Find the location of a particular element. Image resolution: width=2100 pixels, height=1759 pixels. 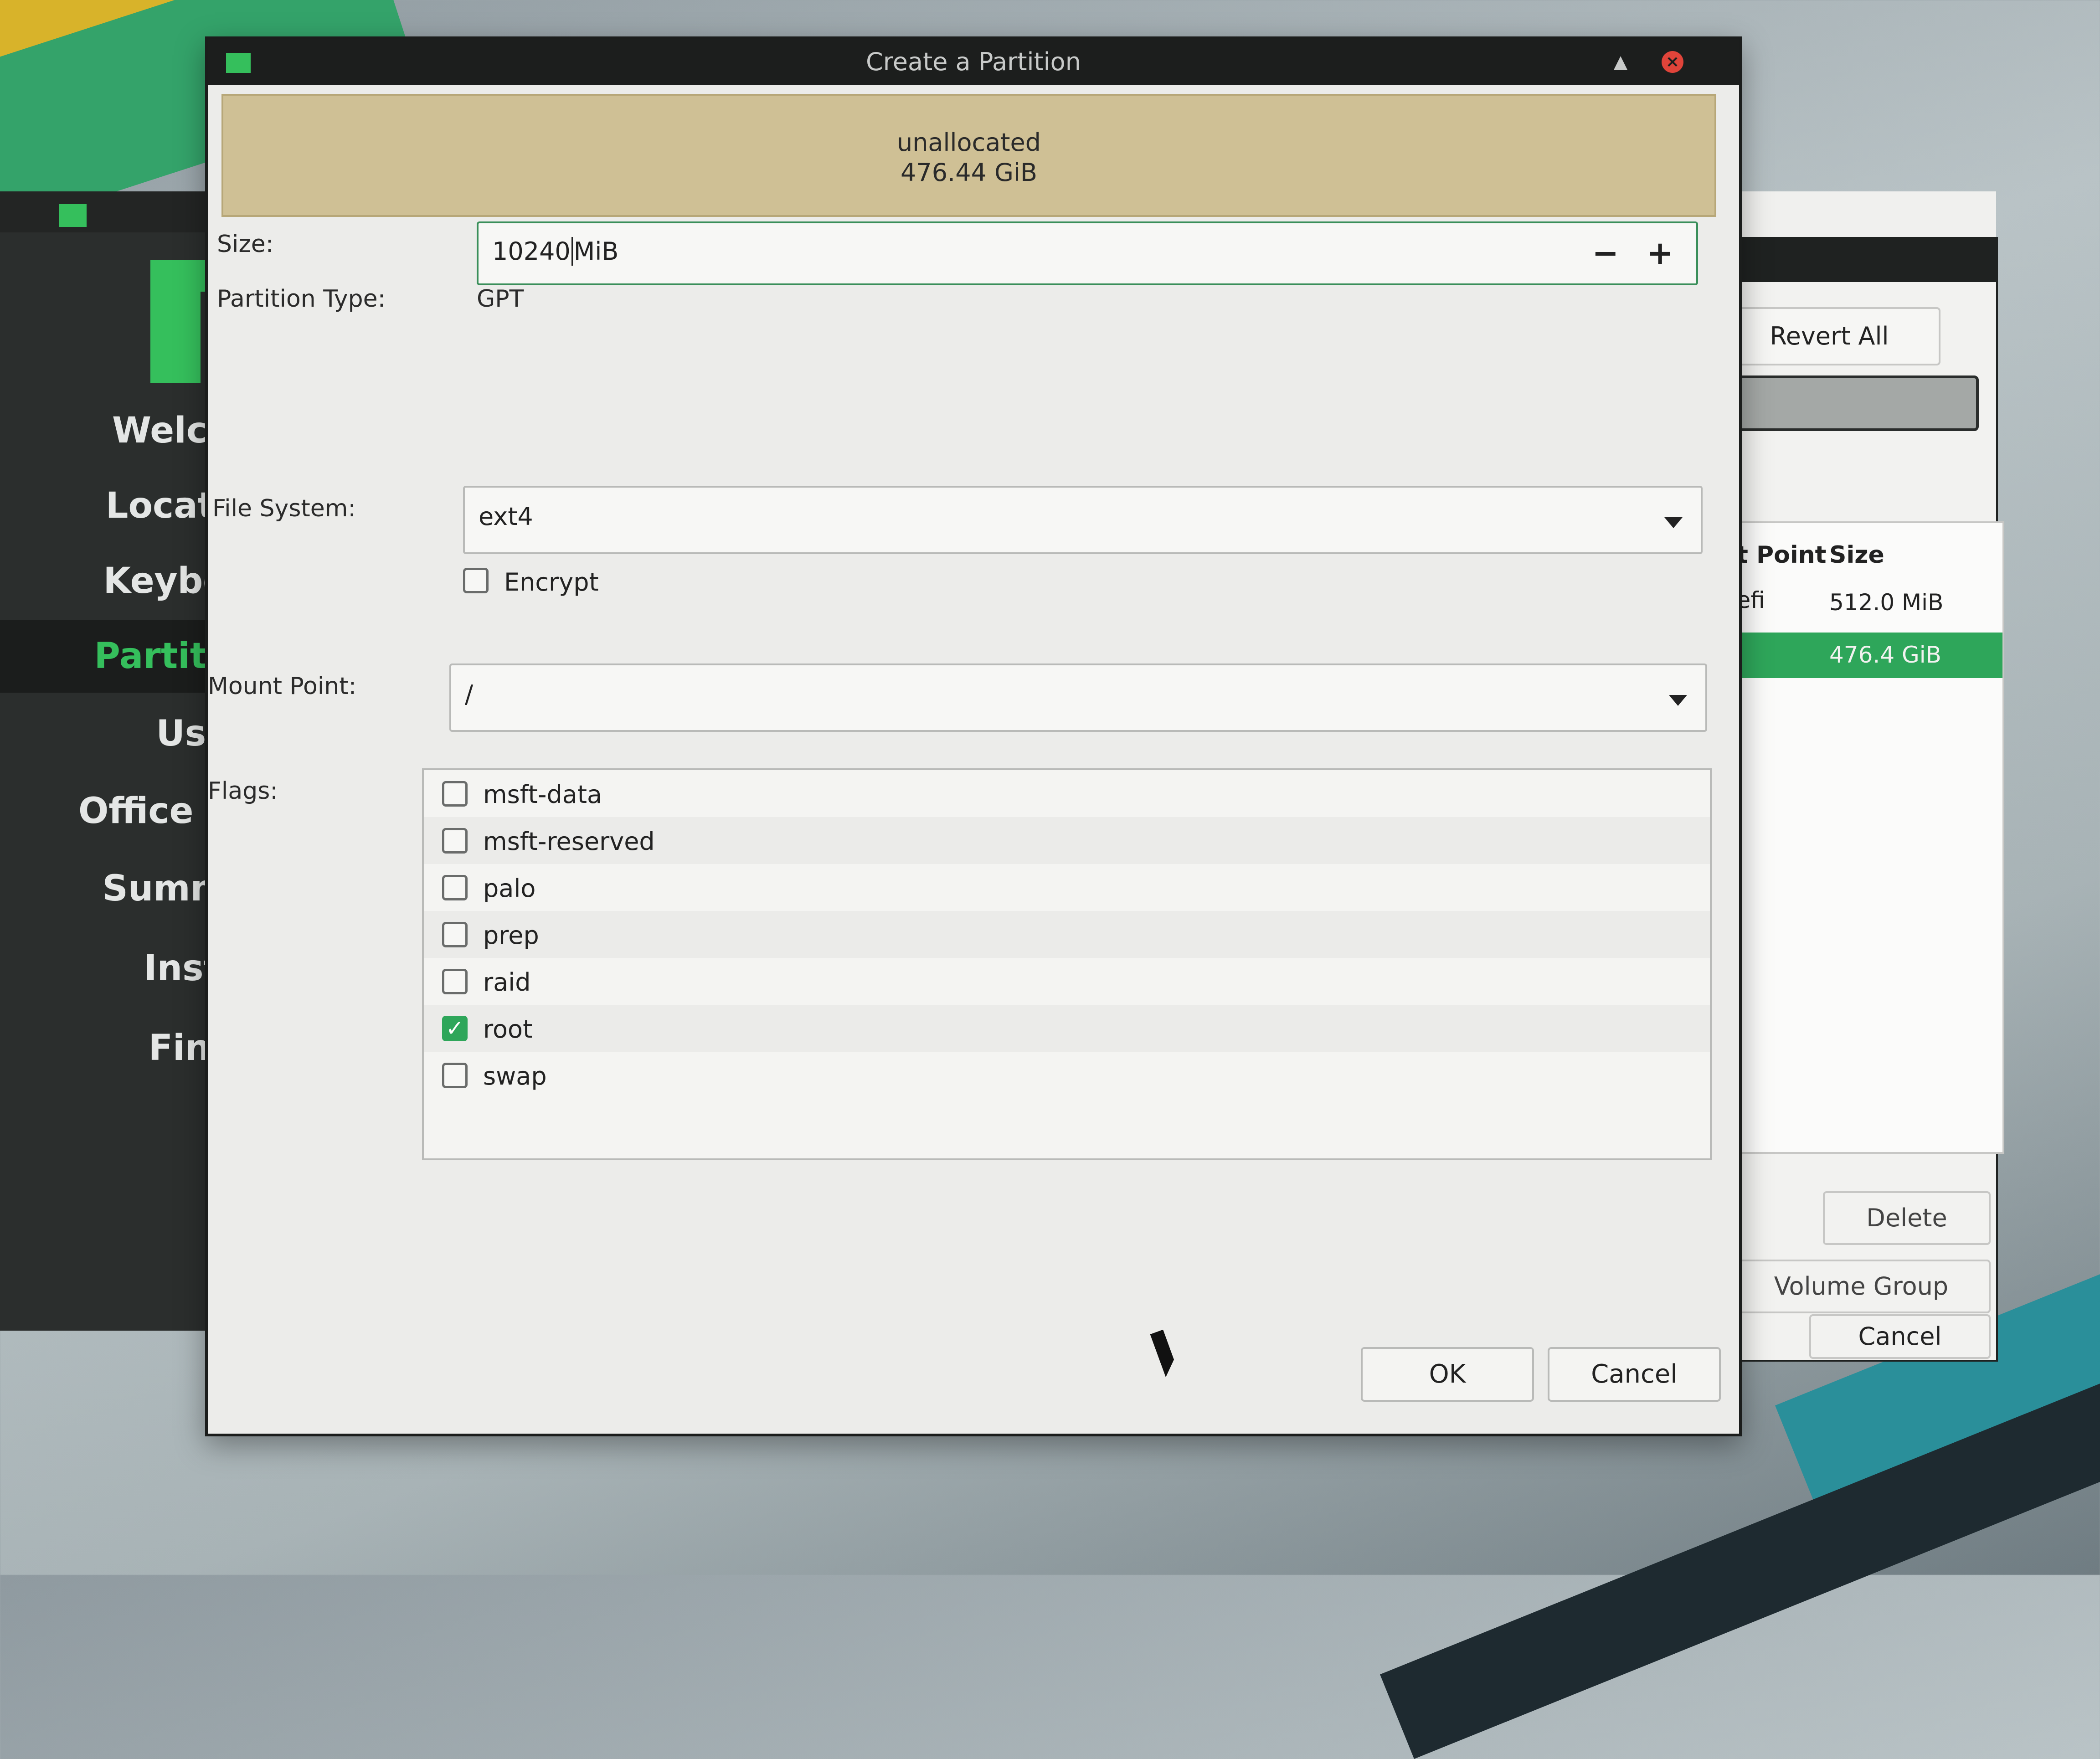

flag-label: palo is located at coordinates (510, 888).